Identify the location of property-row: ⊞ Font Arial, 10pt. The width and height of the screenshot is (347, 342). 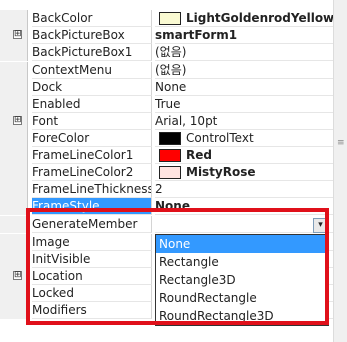
(173, 121).